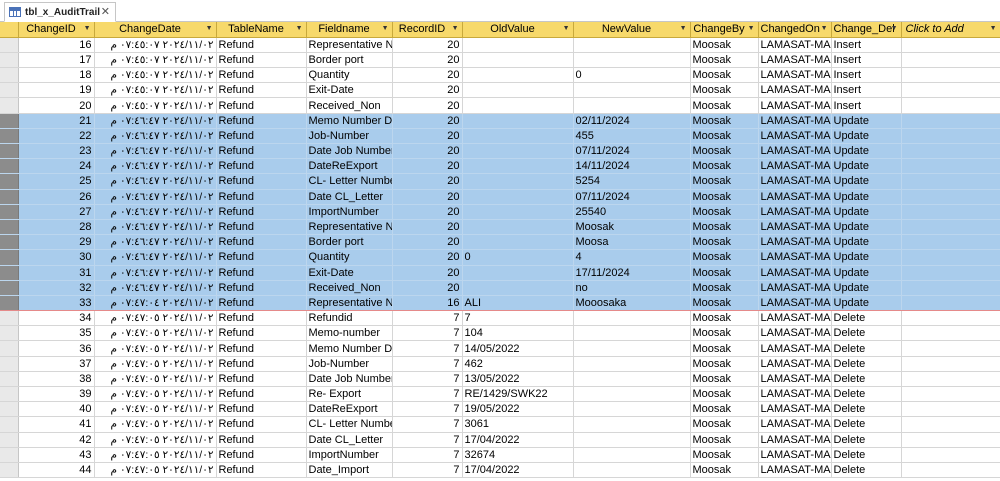 Image resolution: width=1000 pixels, height=481 pixels. I want to click on cell-oldvalue: 462, so click(518, 364).